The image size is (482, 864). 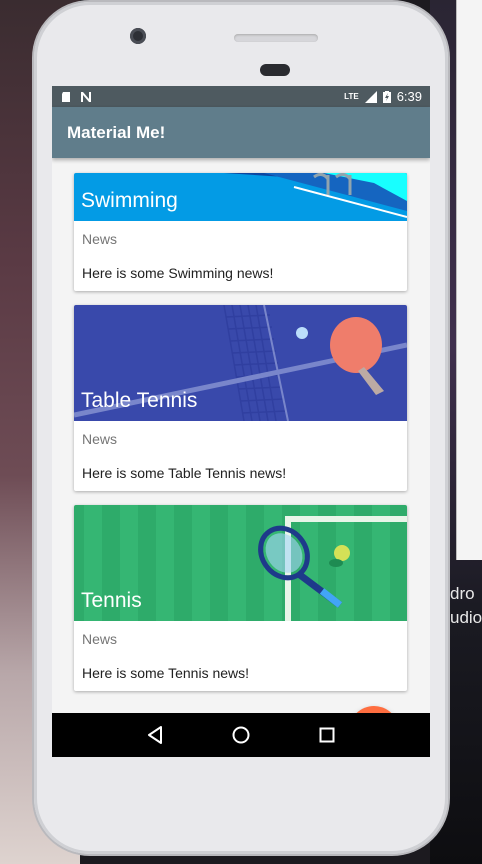 What do you see at coordinates (469, 280) in the screenshot?
I see `background-window` at bounding box center [469, 280].